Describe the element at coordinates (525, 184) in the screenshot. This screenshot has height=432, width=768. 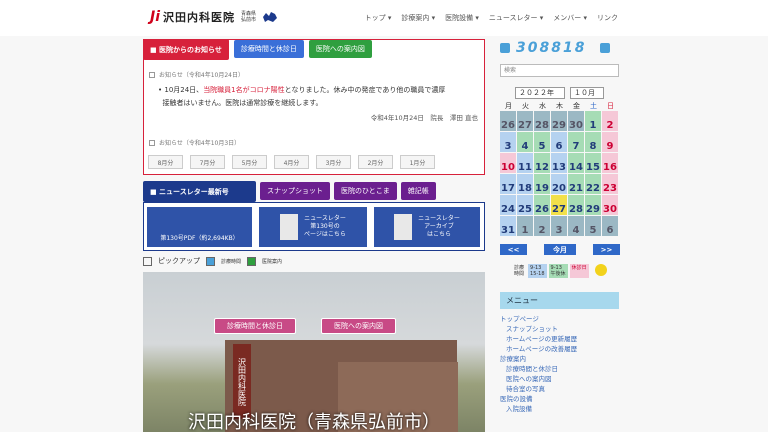
I see `calendar-day: 18` at that location.